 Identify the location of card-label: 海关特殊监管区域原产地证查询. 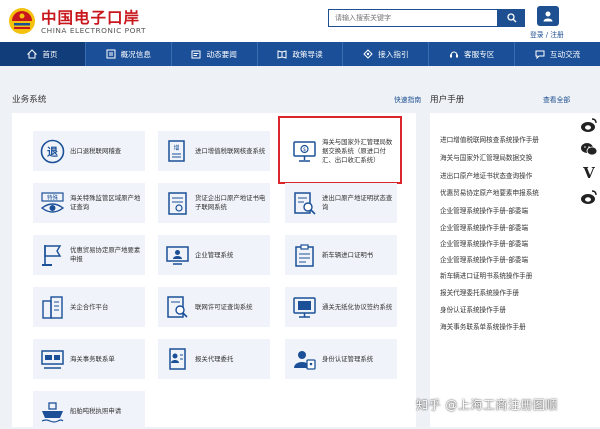
(105, 202).